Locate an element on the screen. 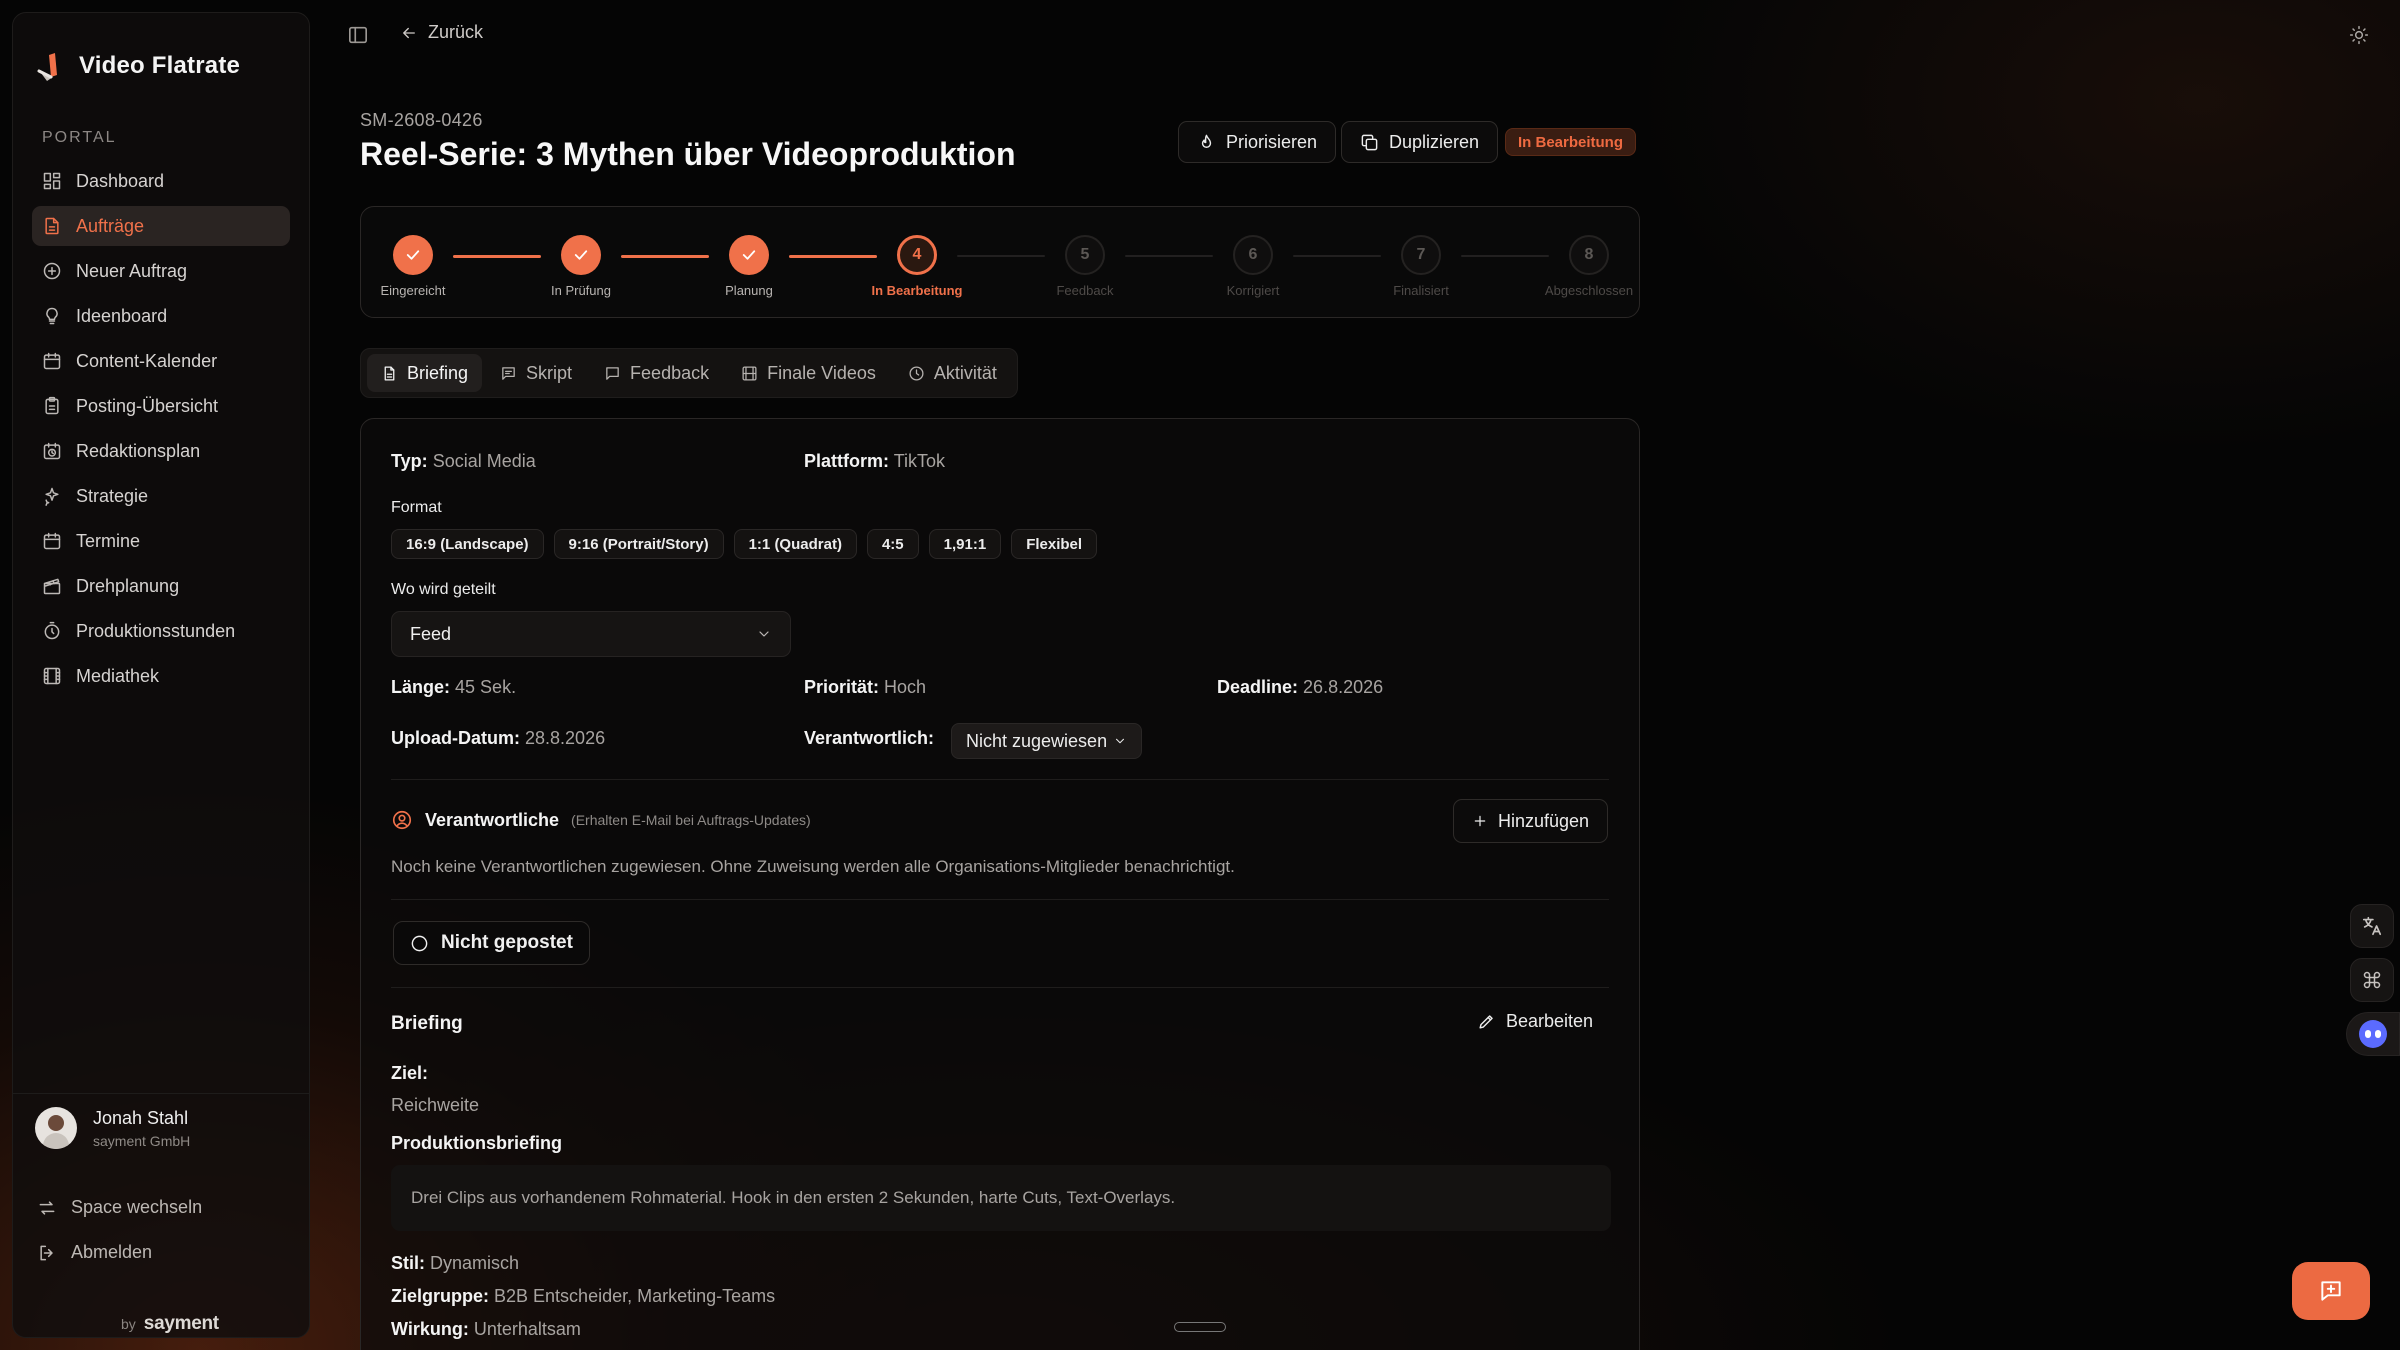 Image resolution: width=2400 pixels, height=1350 pixels. lightbulb-icon is located at coordinates (52, 316).